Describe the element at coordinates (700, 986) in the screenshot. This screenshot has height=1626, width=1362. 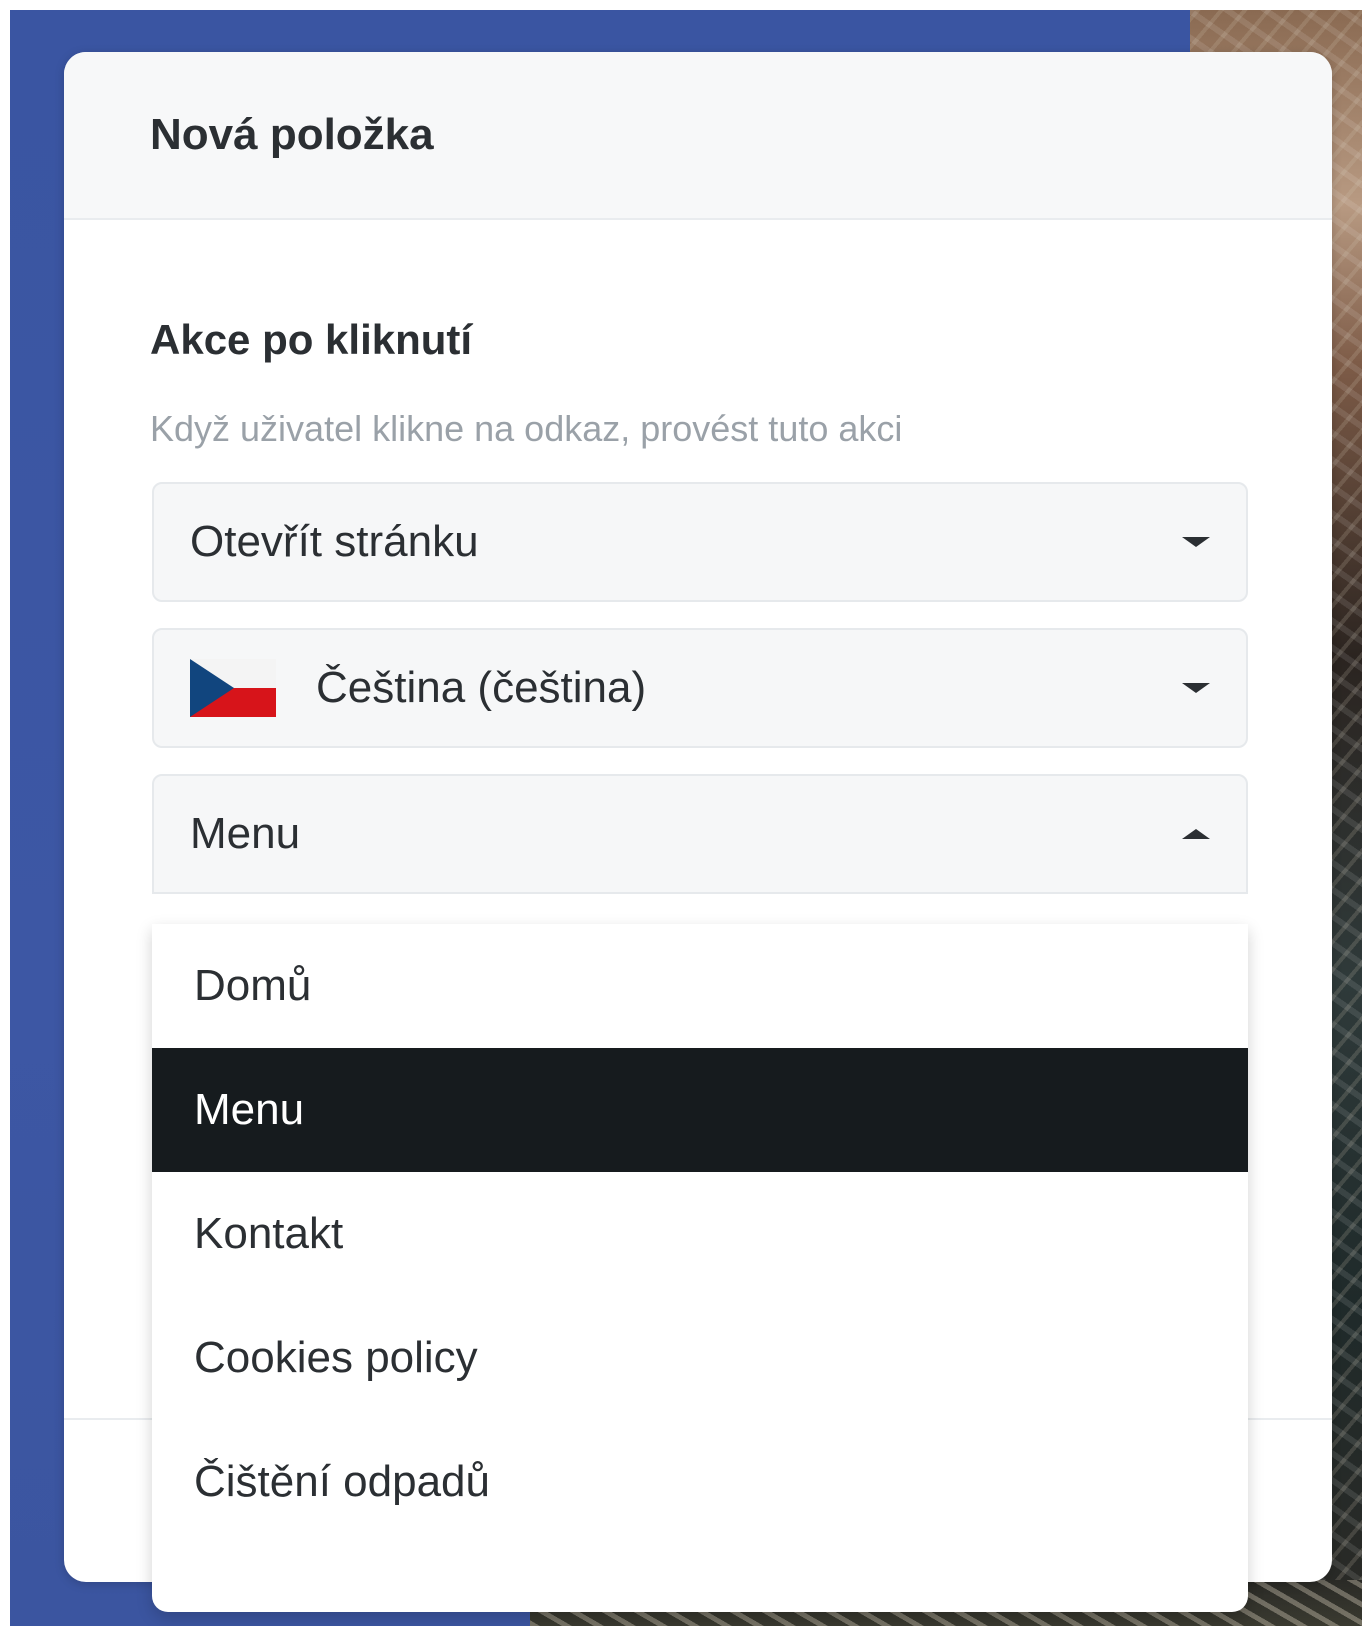
I see `dropdown-option-domu: Domů` at that location.